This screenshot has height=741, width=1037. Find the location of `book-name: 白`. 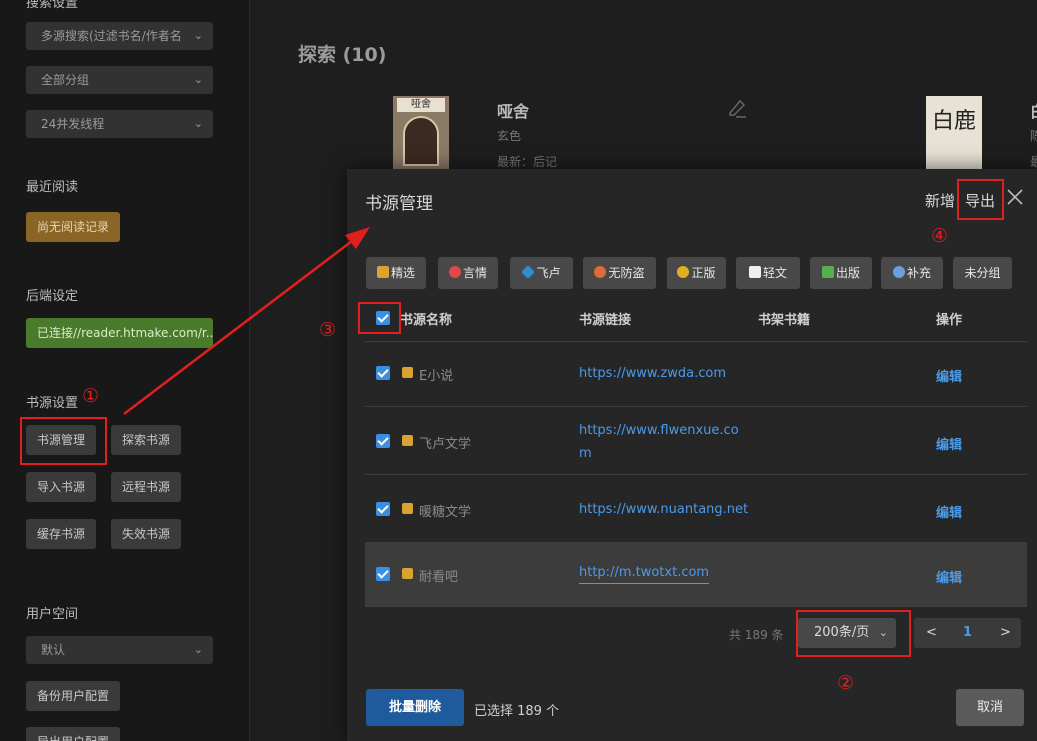

book-name: 白 is located at coordinates (1033, 110).